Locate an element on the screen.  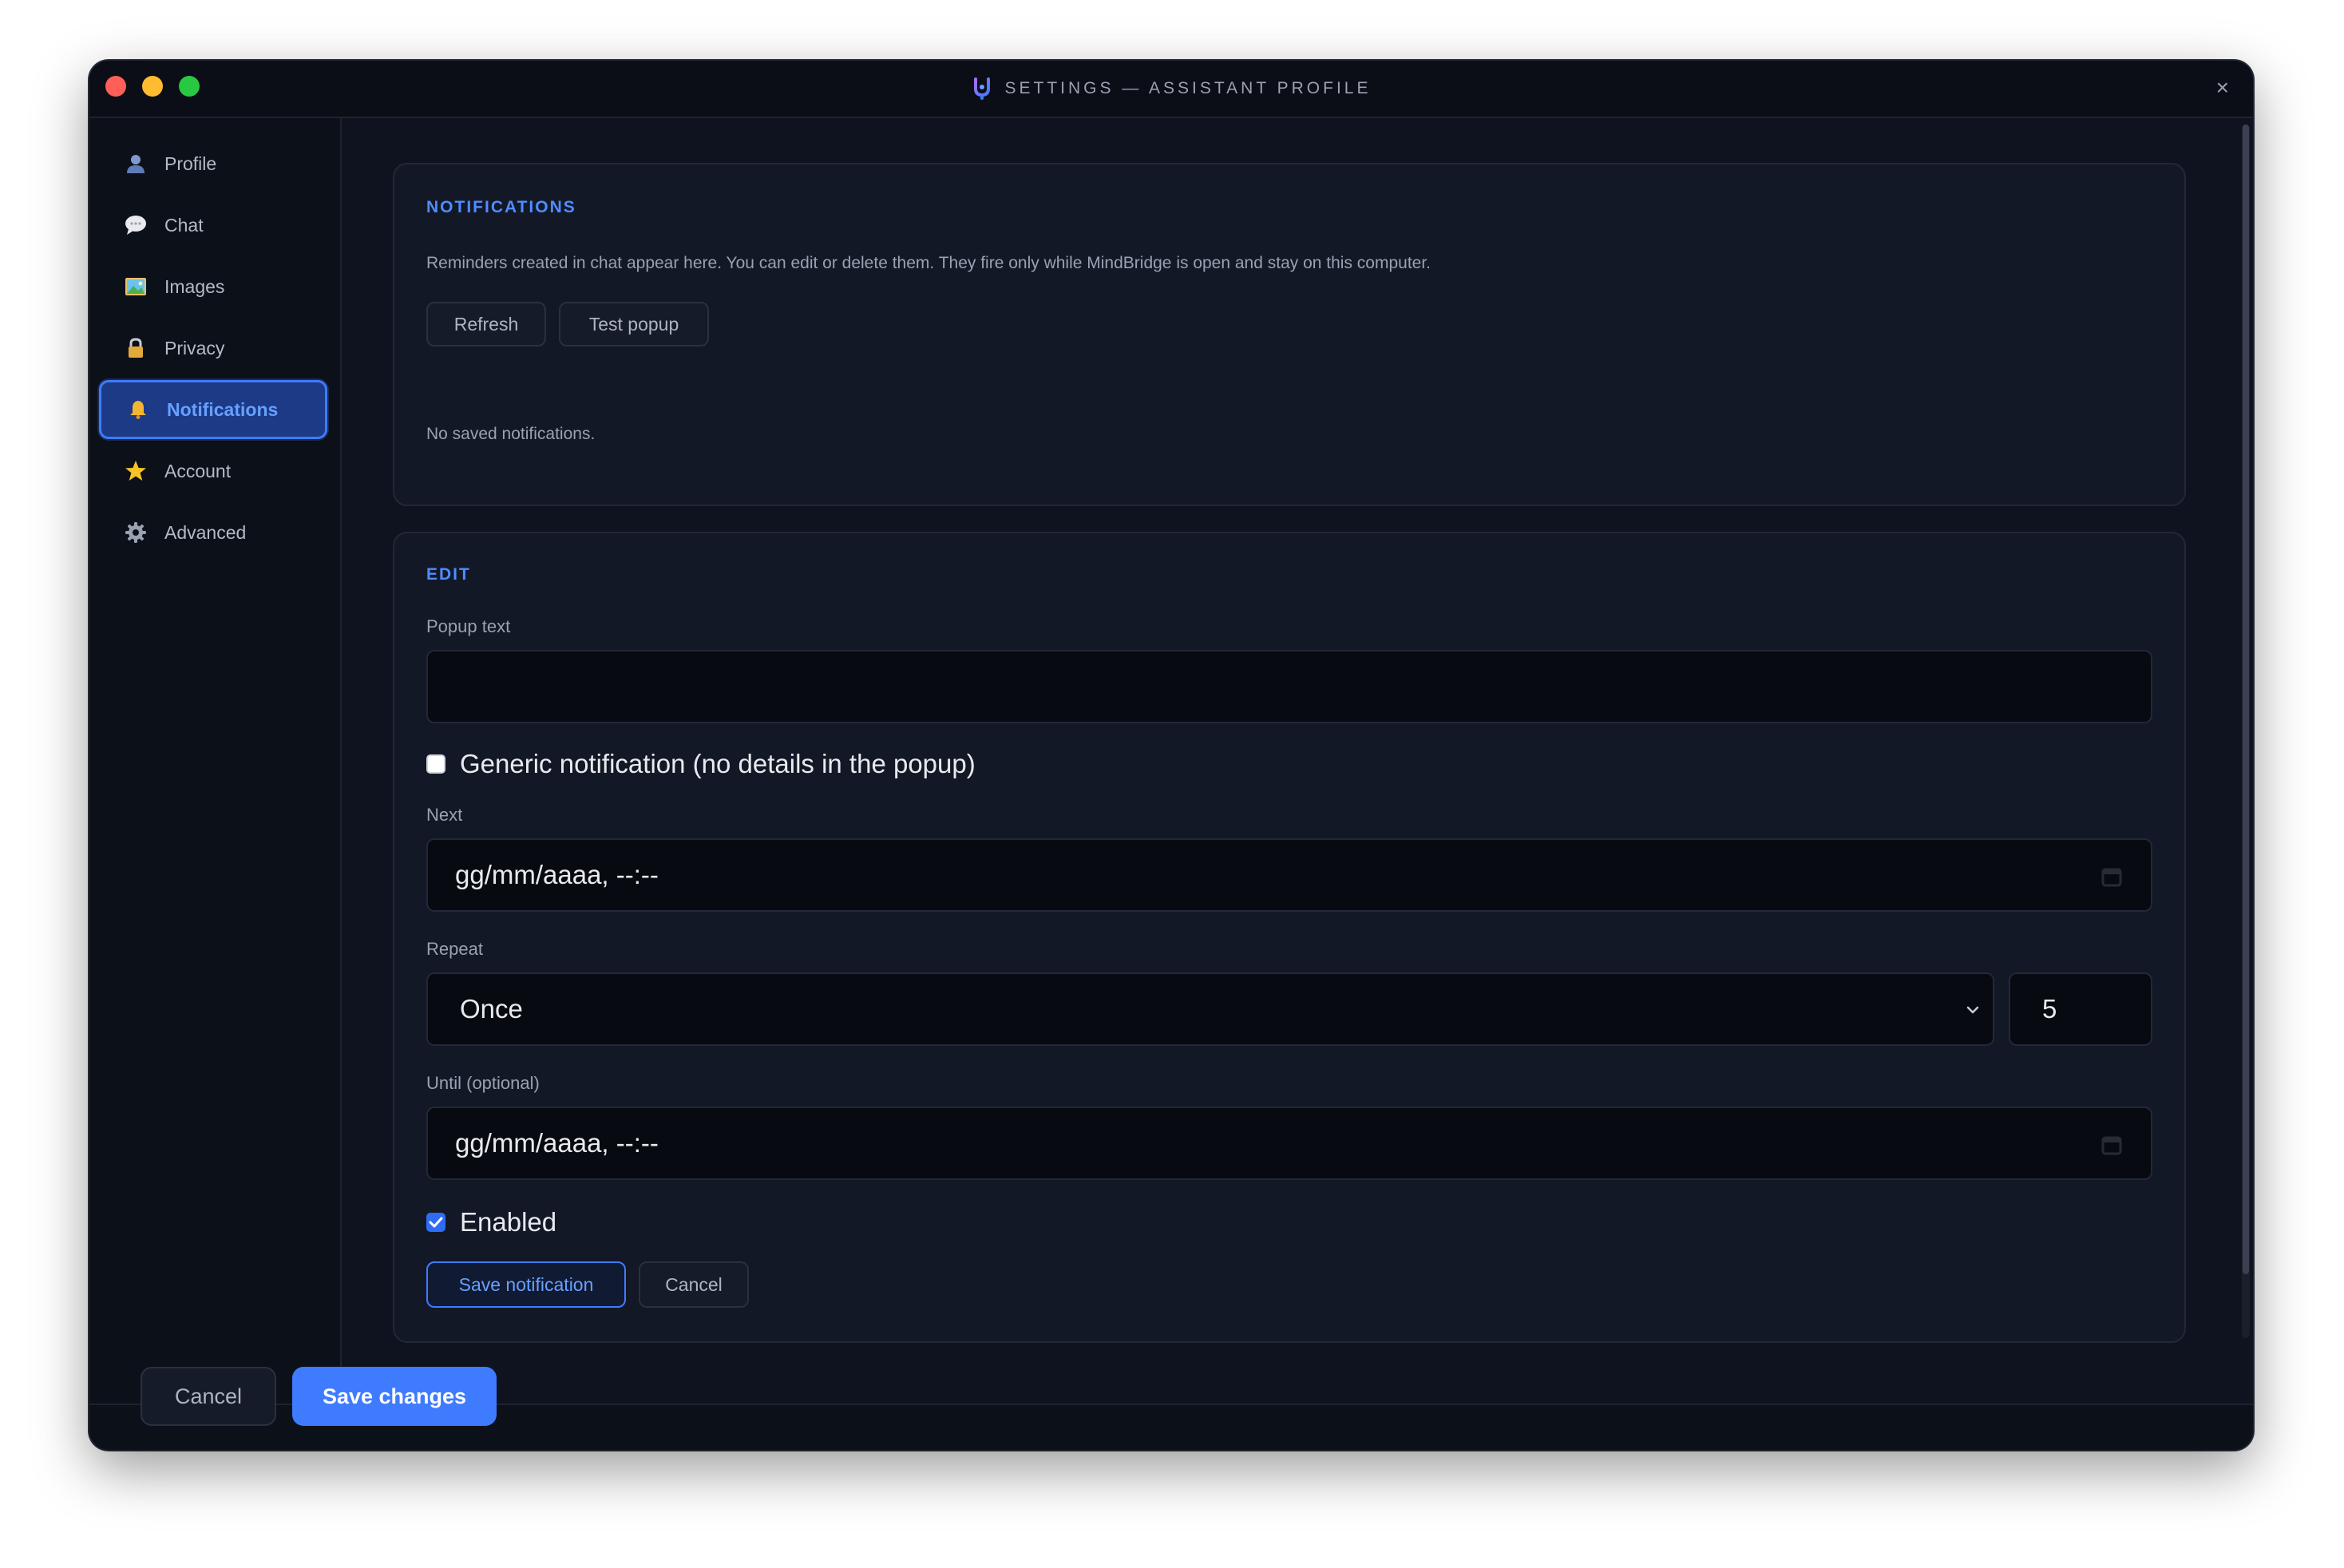
app-logo-icon is located at coordinates (982, 88).